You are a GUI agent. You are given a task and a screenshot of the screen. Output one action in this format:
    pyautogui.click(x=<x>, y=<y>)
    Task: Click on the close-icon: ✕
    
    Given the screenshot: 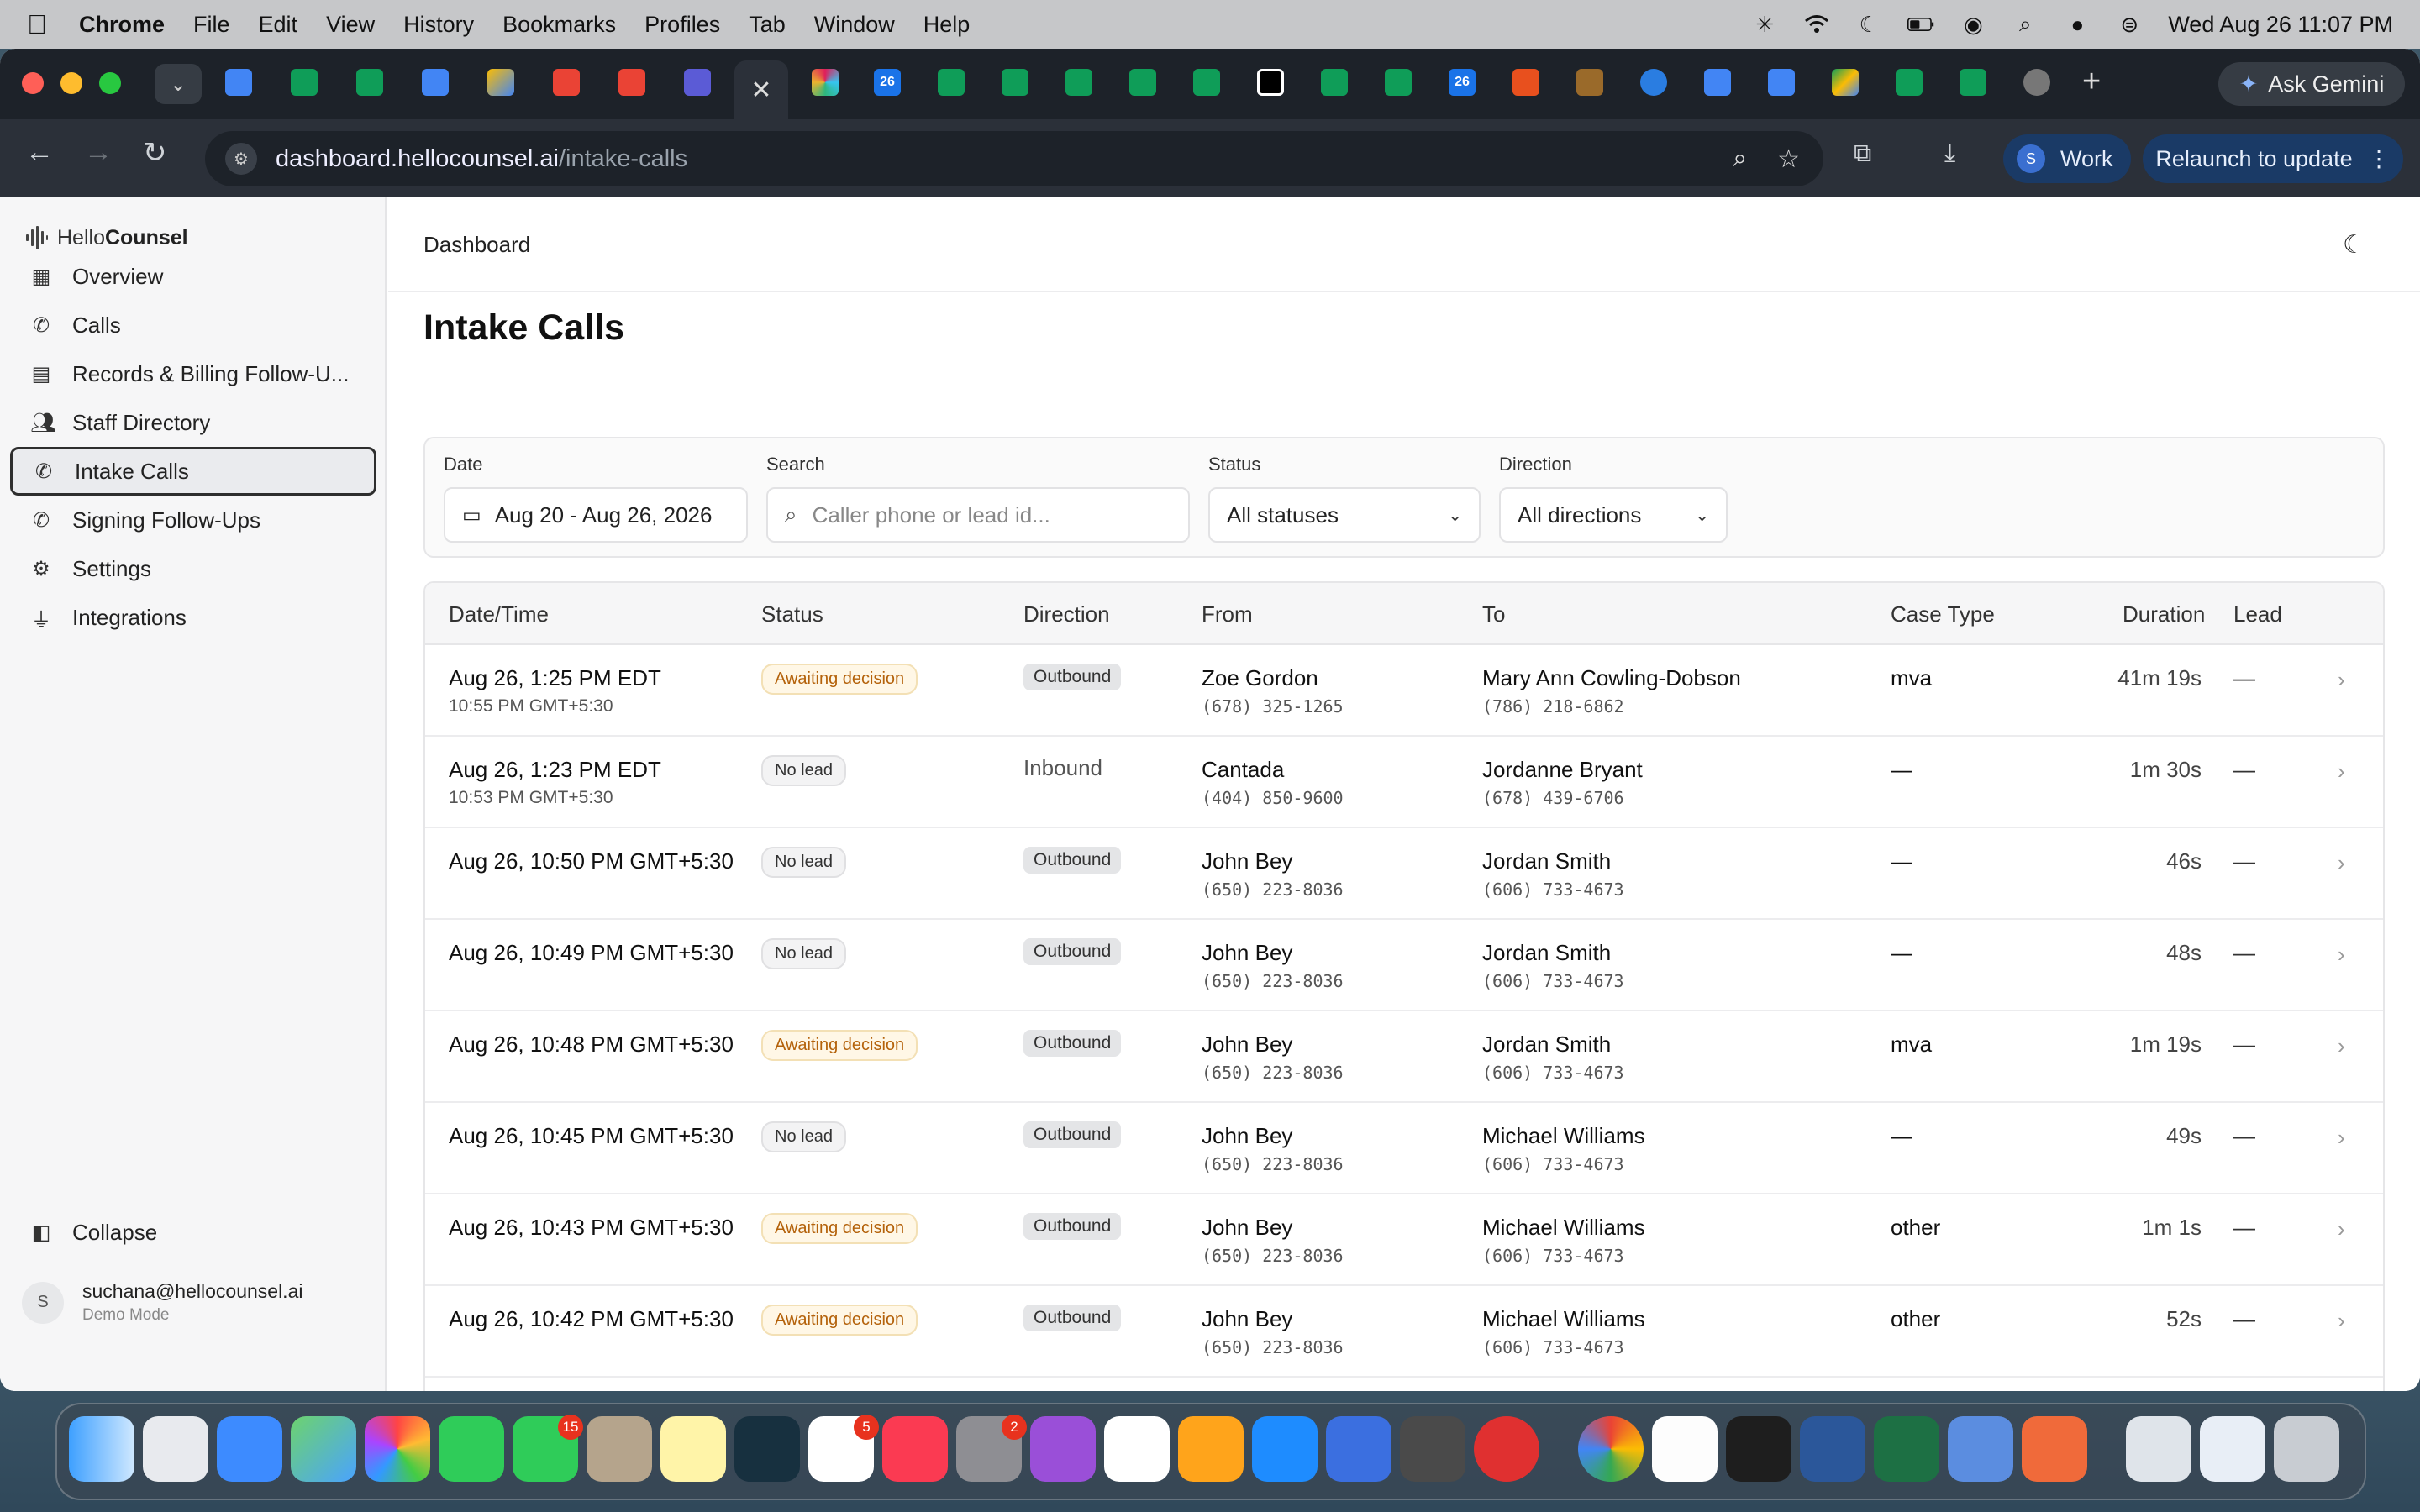 What is the action you would take?
    pyautogui.click(x=761, y=90)
    